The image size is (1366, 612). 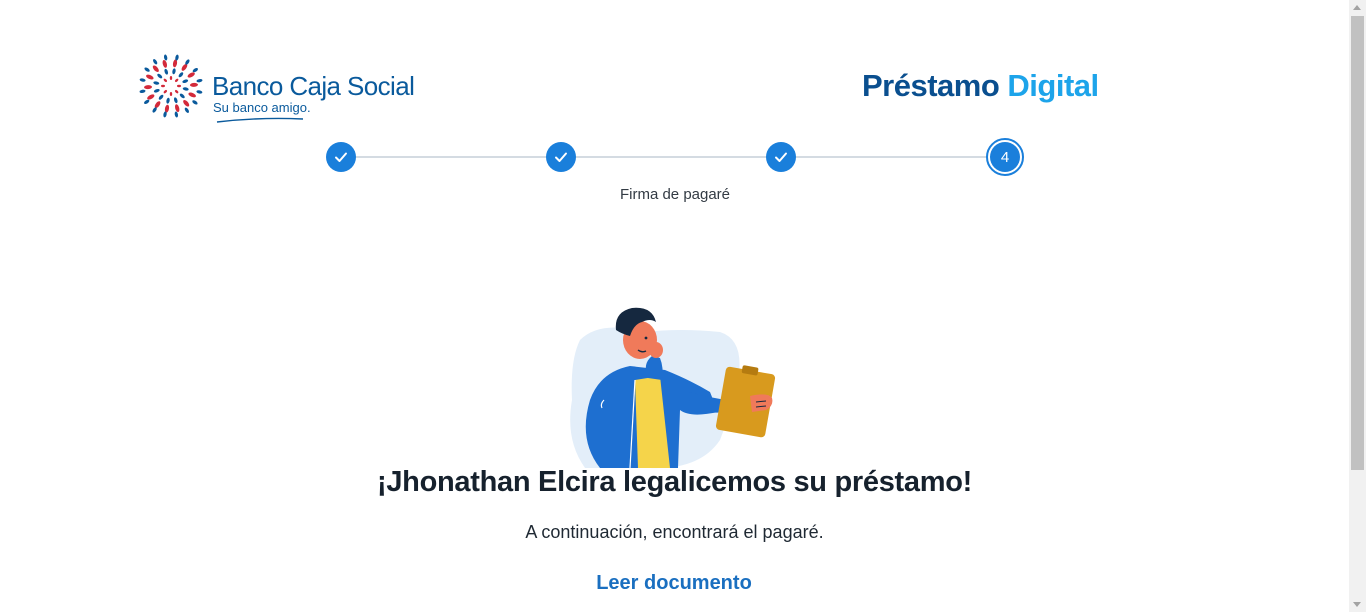 I want to click on sunburst-logo-icon, so click(x=171, y=86).